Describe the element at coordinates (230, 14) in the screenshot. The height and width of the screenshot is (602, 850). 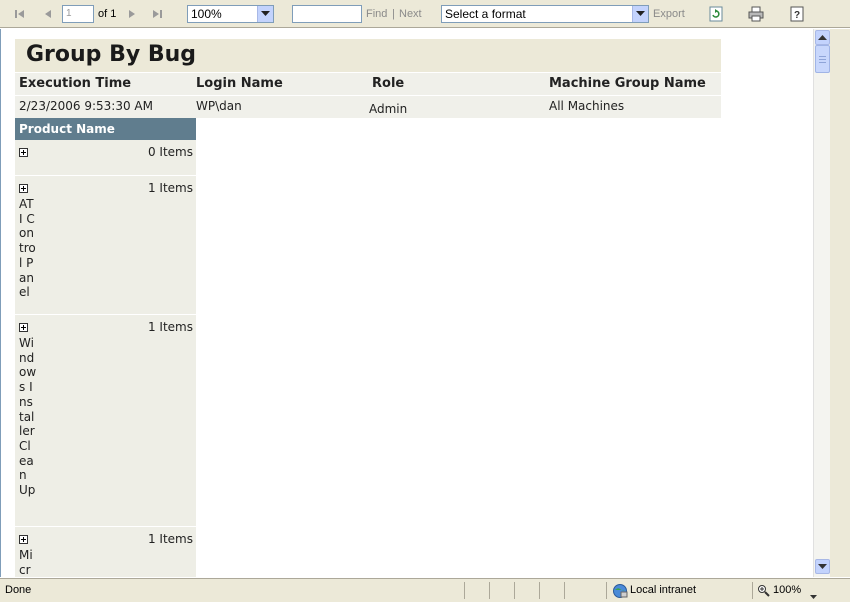
I see `zoom-select: 100%` at that location.